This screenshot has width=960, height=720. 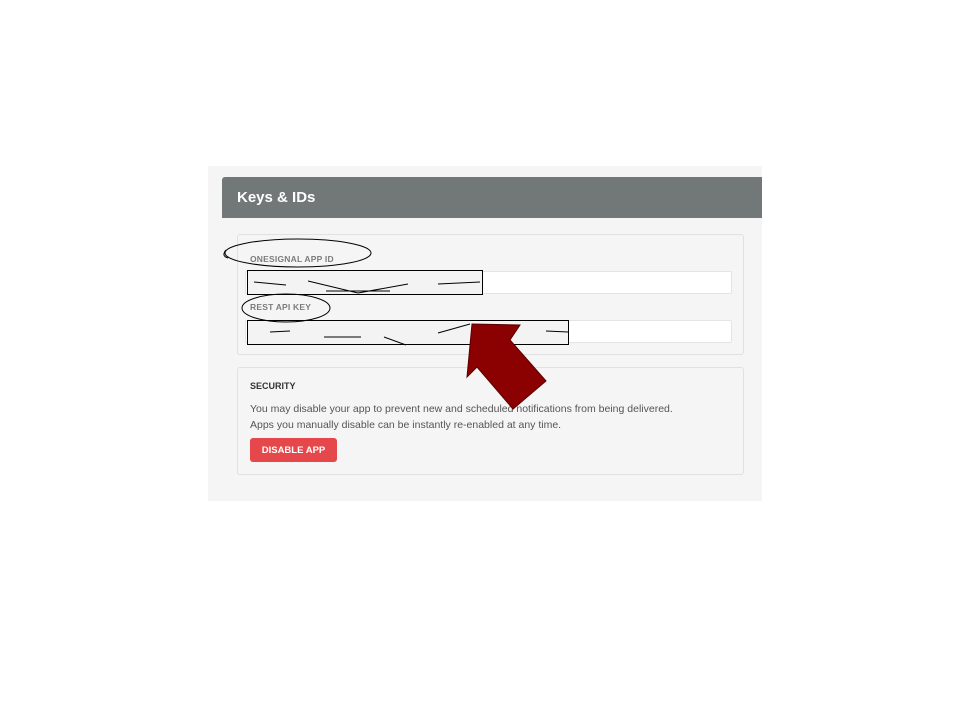 I want to click on rest-api-key-circle, so click(x=286, y=308).